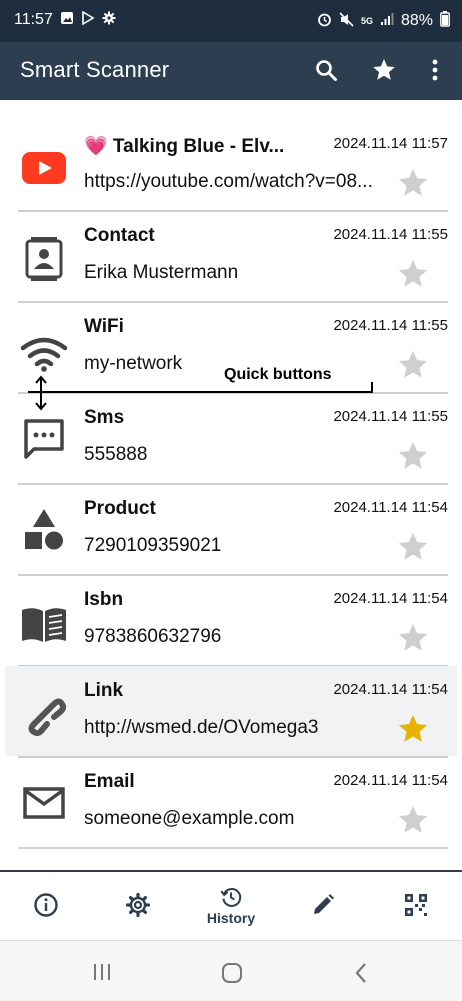 The width and height of the screenshot is (462, 1001). Describe the element at coordinates (119, 235) in the screenshot. I see `item-title: Contact` at that location.